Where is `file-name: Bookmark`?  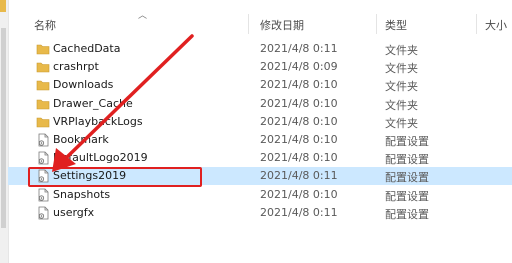 file-name: Bookmark is located at coordinates (81, 139).